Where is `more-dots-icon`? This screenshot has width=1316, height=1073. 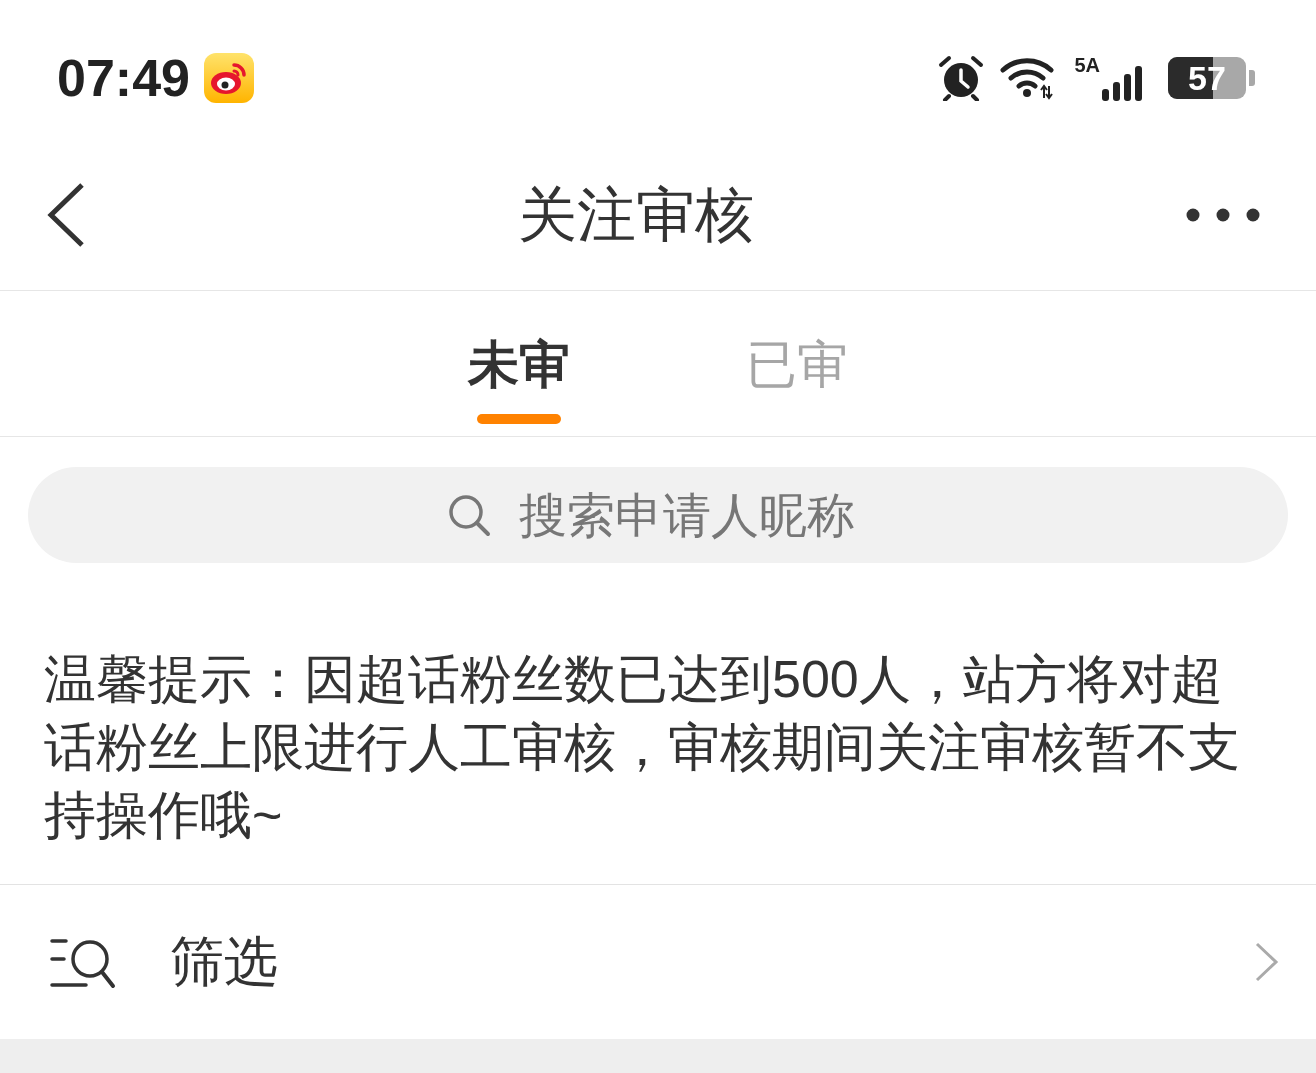
more-dots-icon is located at coordinates (1223, 215).